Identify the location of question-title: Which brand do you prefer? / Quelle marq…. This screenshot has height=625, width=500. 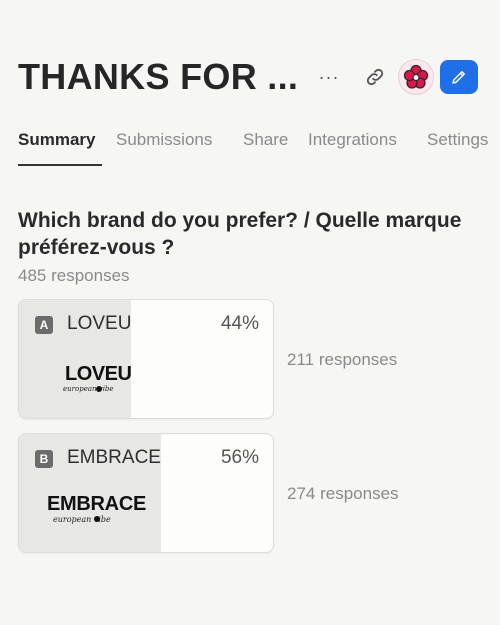
(240, 234).